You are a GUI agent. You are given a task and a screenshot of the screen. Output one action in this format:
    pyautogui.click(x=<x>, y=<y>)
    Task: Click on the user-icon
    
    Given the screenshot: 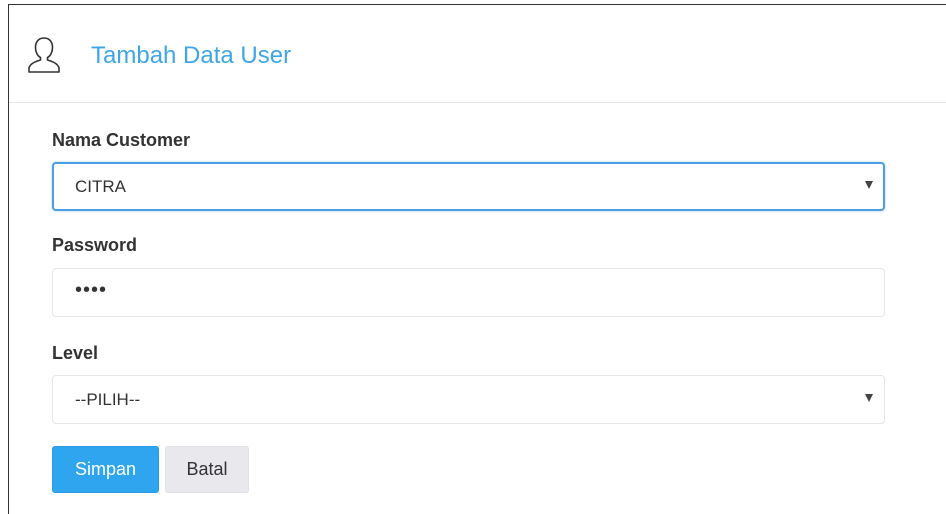 What is the action you would take?
    pyautogui.click(x=44, y=55)
    